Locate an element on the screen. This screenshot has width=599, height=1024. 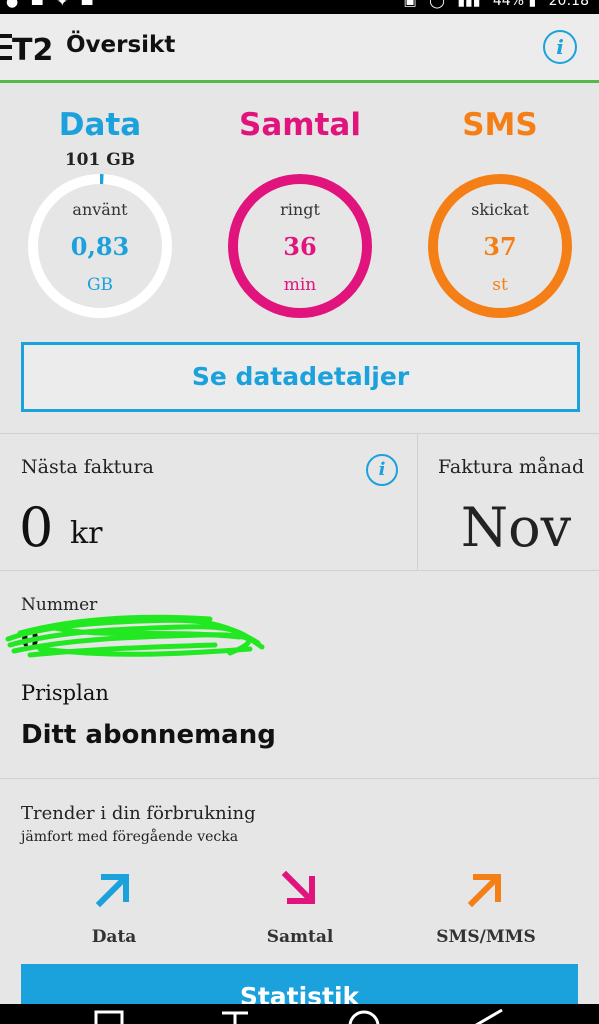
invoice-amount: 0 is located at coordinates (36, 527).